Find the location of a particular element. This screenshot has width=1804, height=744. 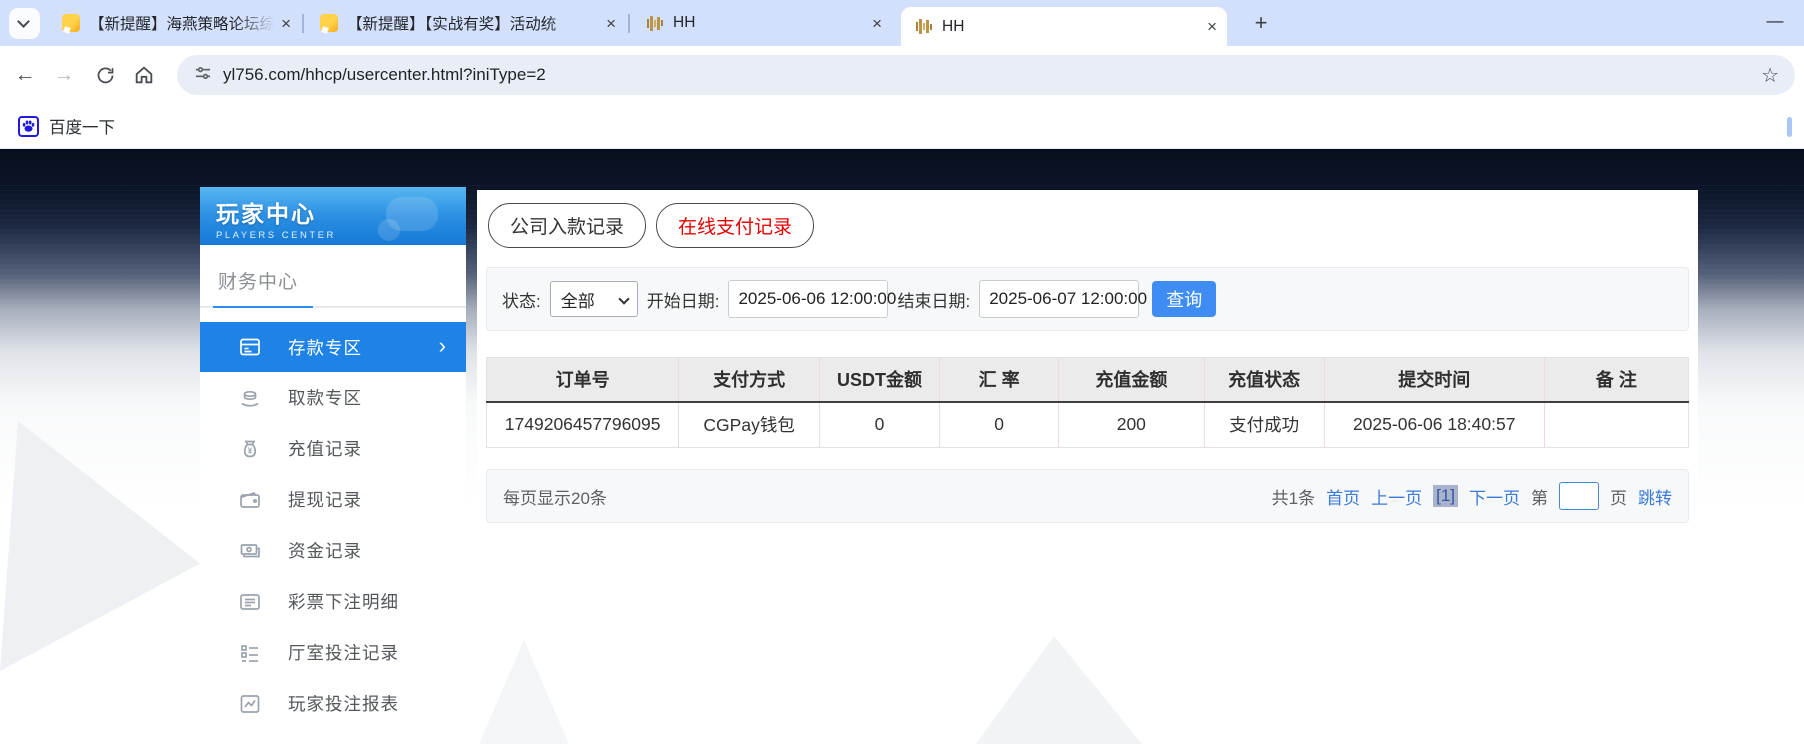

current-page-indicator: [1] is located at coordinates (1445, 496).